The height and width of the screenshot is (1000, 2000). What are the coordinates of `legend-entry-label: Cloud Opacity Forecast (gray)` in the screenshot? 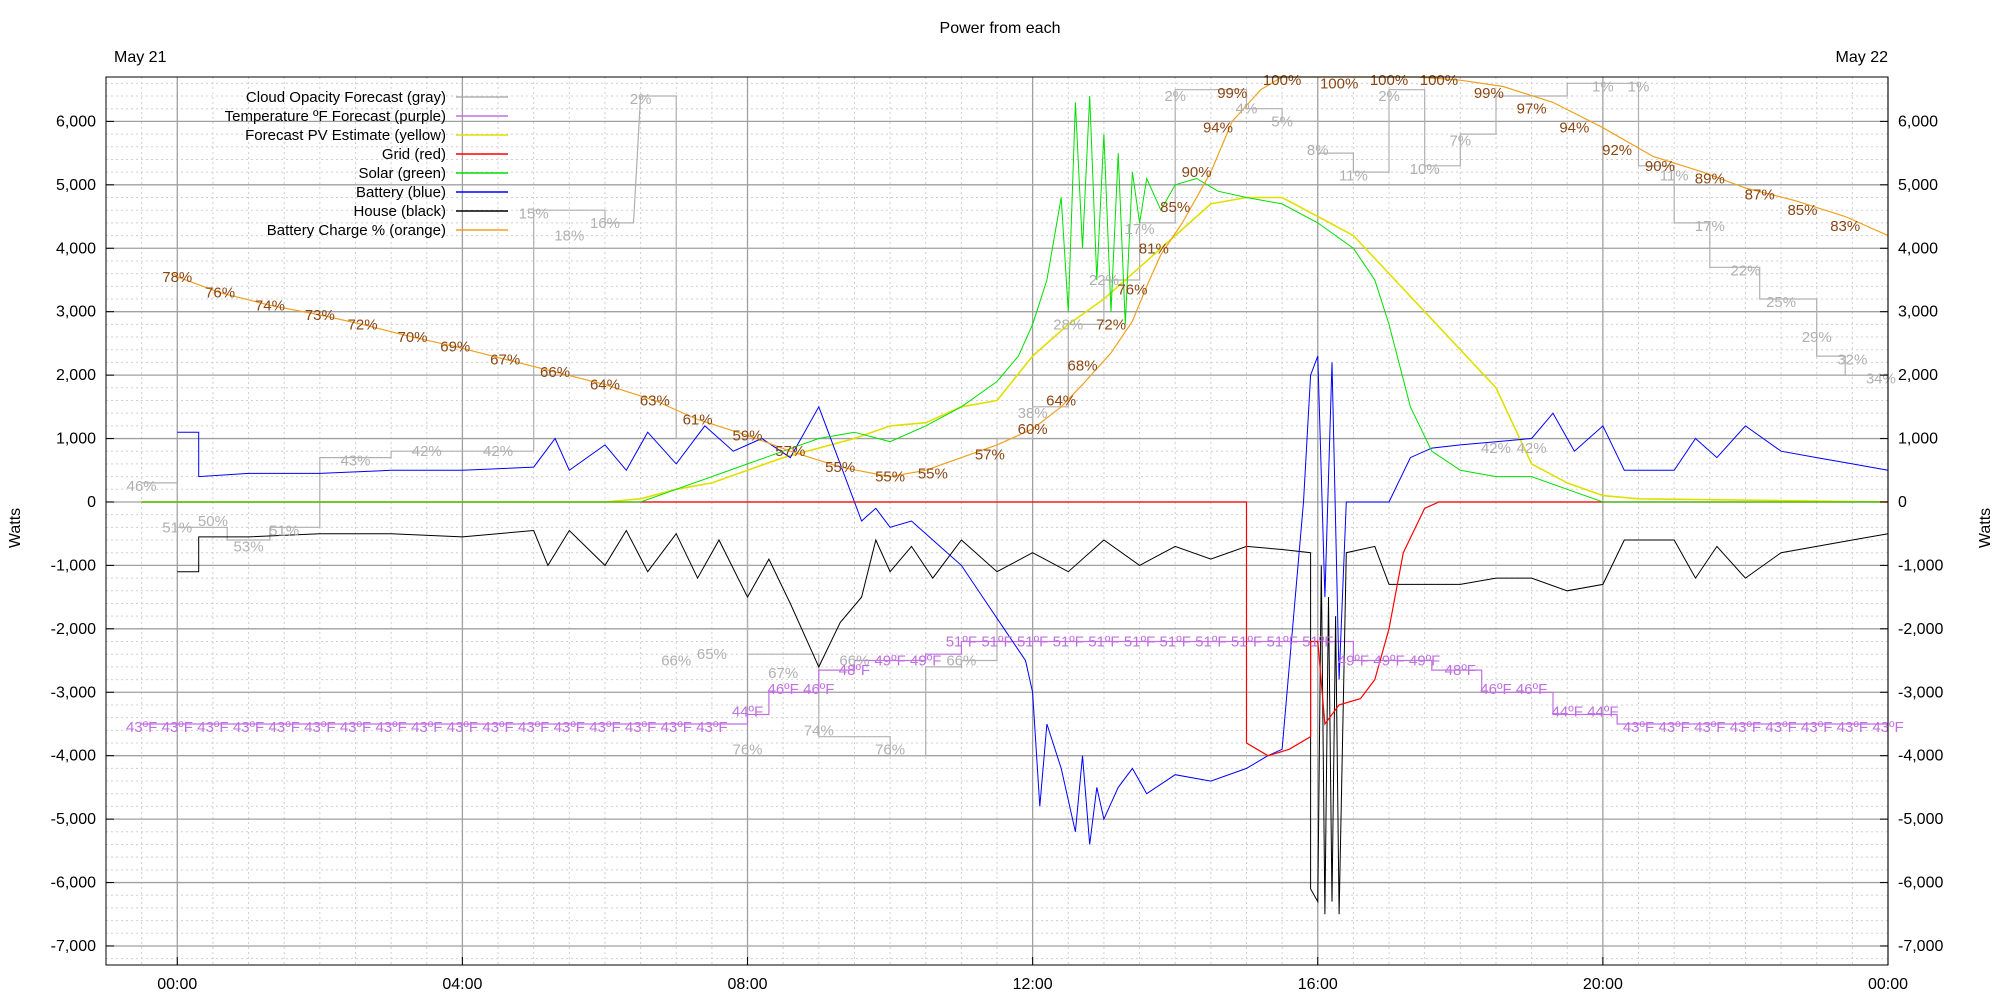 It's located at (346, 97).